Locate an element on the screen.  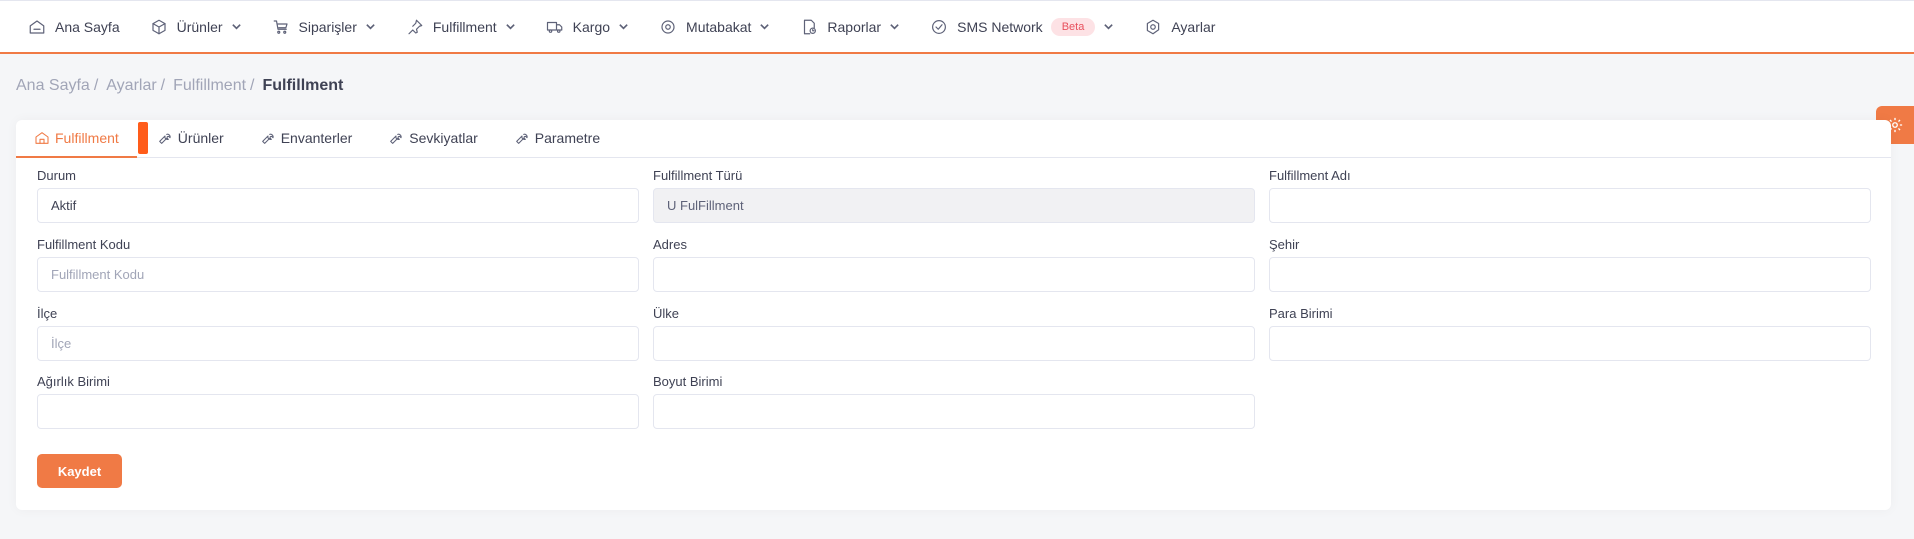
cart-icon is located at coordinates (280, 26).